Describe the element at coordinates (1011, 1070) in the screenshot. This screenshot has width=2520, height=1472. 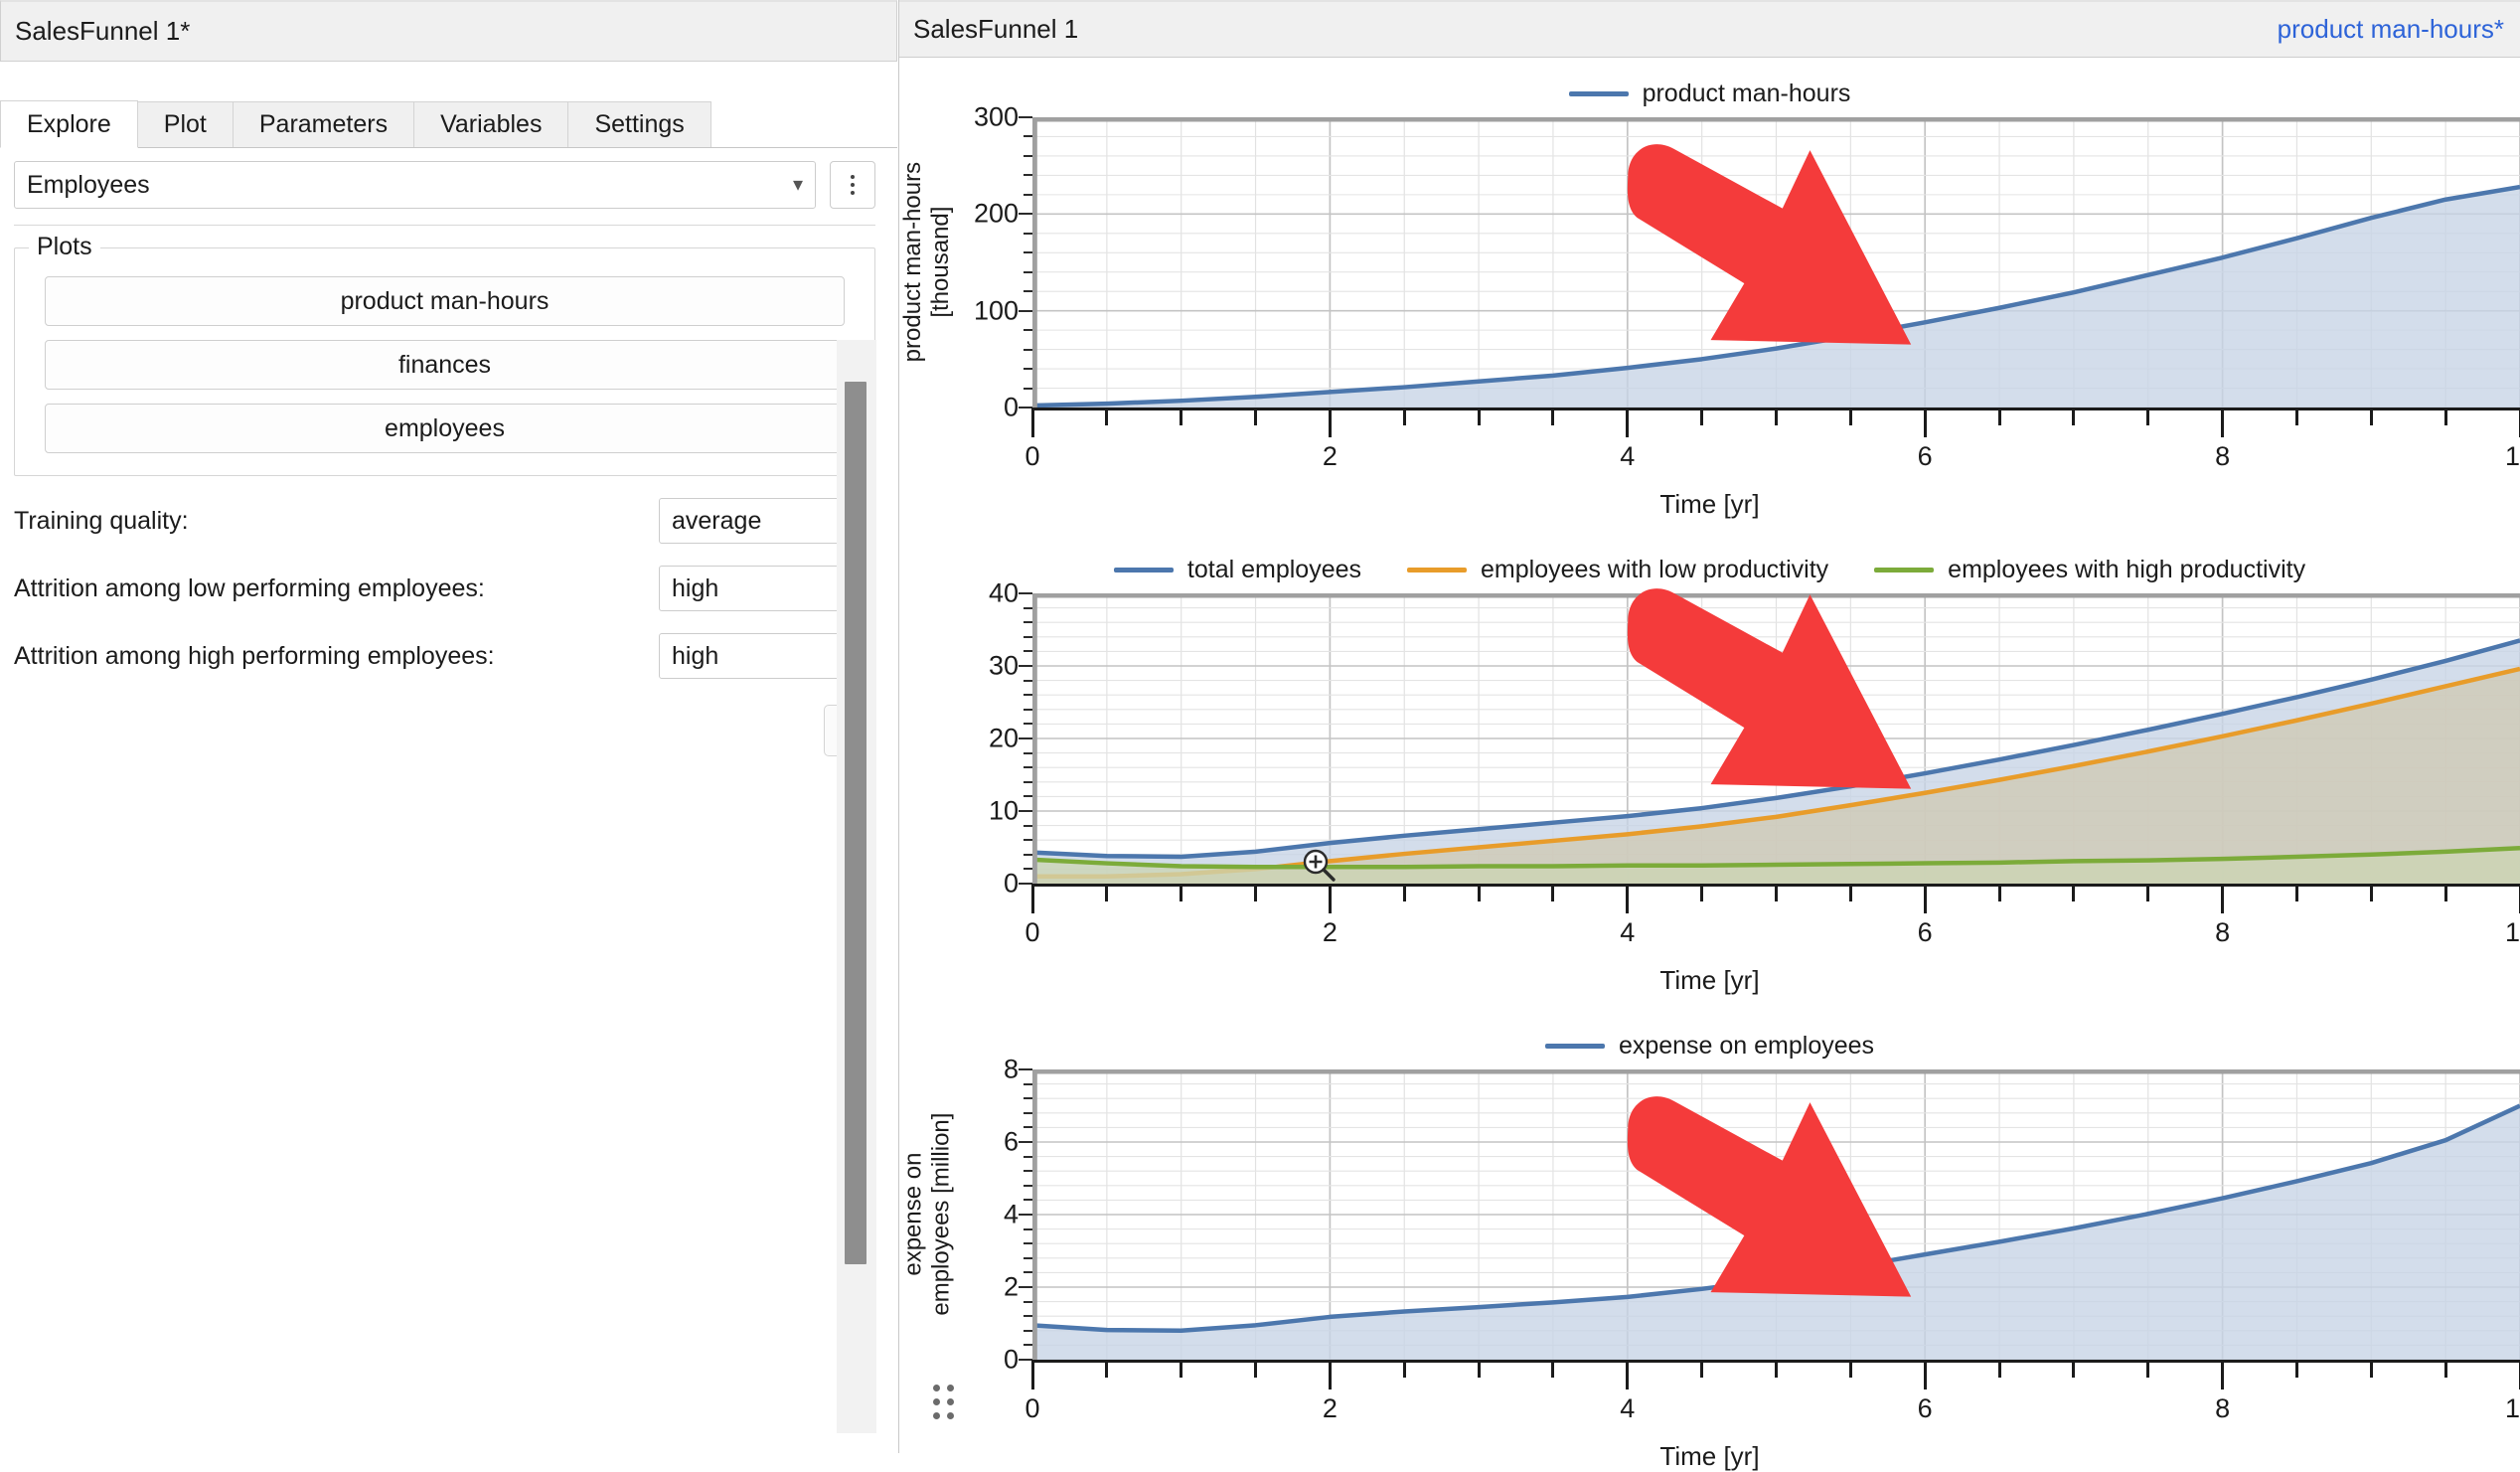
I see `y-tick-label: 8` at that location.